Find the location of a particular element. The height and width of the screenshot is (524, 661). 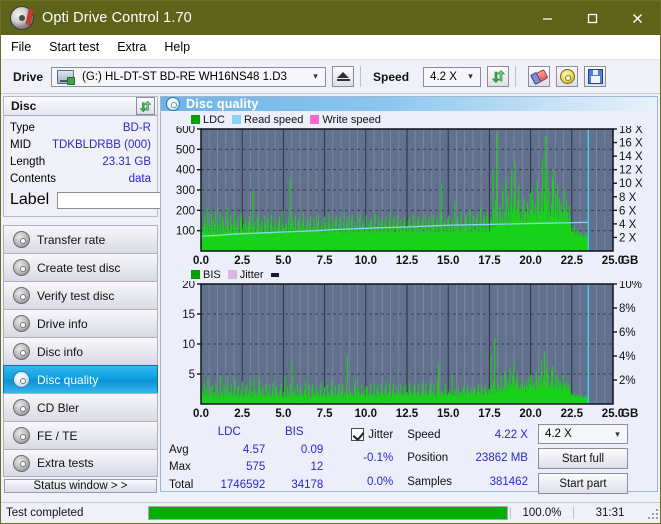

erase-button is located at coordinates (539, 76).